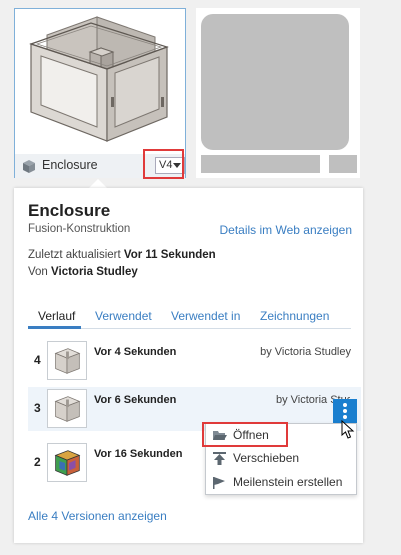  I want to click on show-all-versions-link: Alle 4 Versionen anzeigen, so click(97, 516).